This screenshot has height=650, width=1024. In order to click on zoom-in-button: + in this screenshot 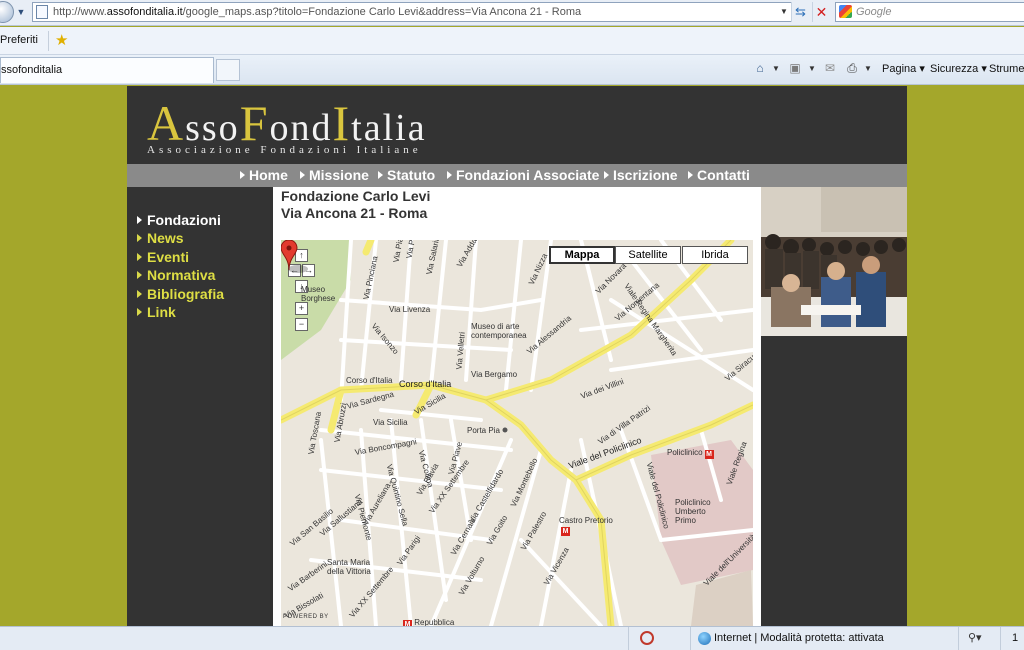, I will do `click(301, 308)`.